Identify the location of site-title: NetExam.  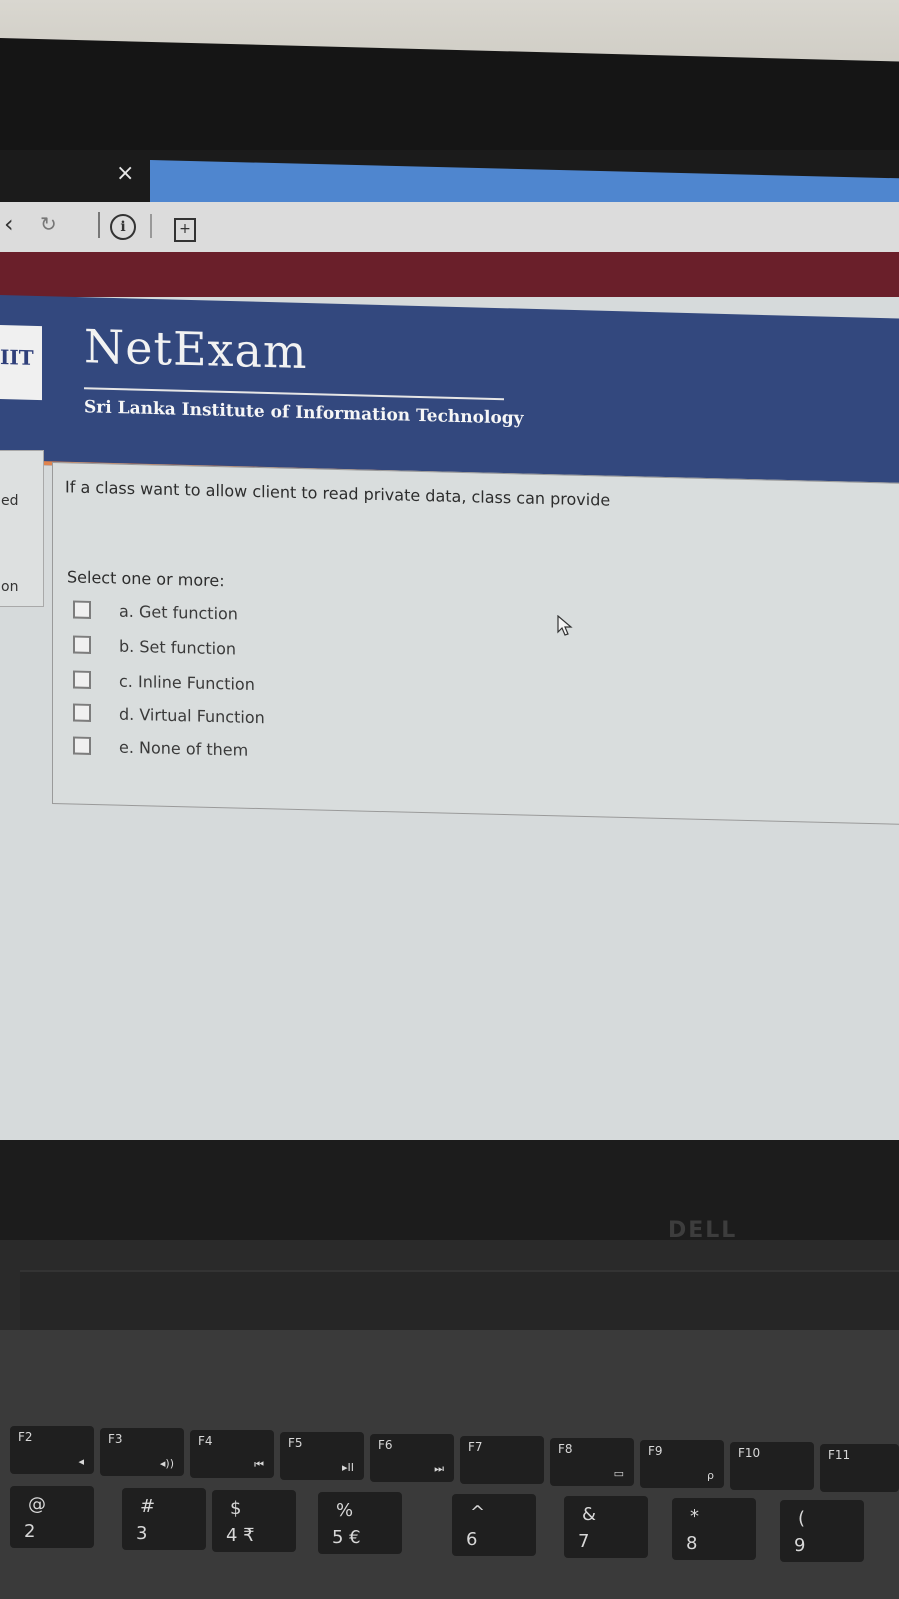
(196, 349).